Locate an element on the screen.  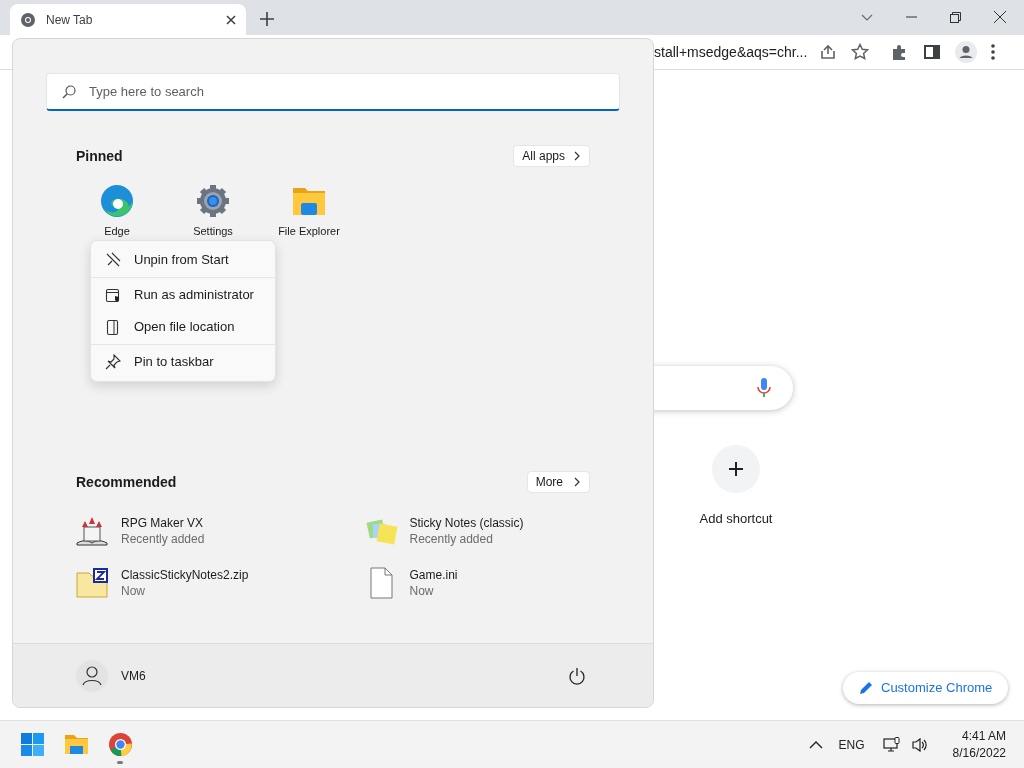
item-name: RPG Maker VX is located at coordinates (163, 523).